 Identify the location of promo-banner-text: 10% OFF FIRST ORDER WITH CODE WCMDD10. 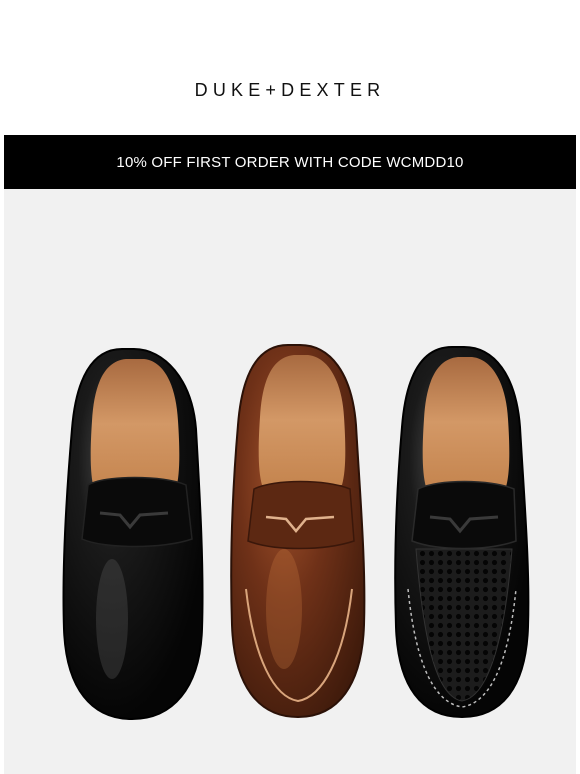
(290, 162).